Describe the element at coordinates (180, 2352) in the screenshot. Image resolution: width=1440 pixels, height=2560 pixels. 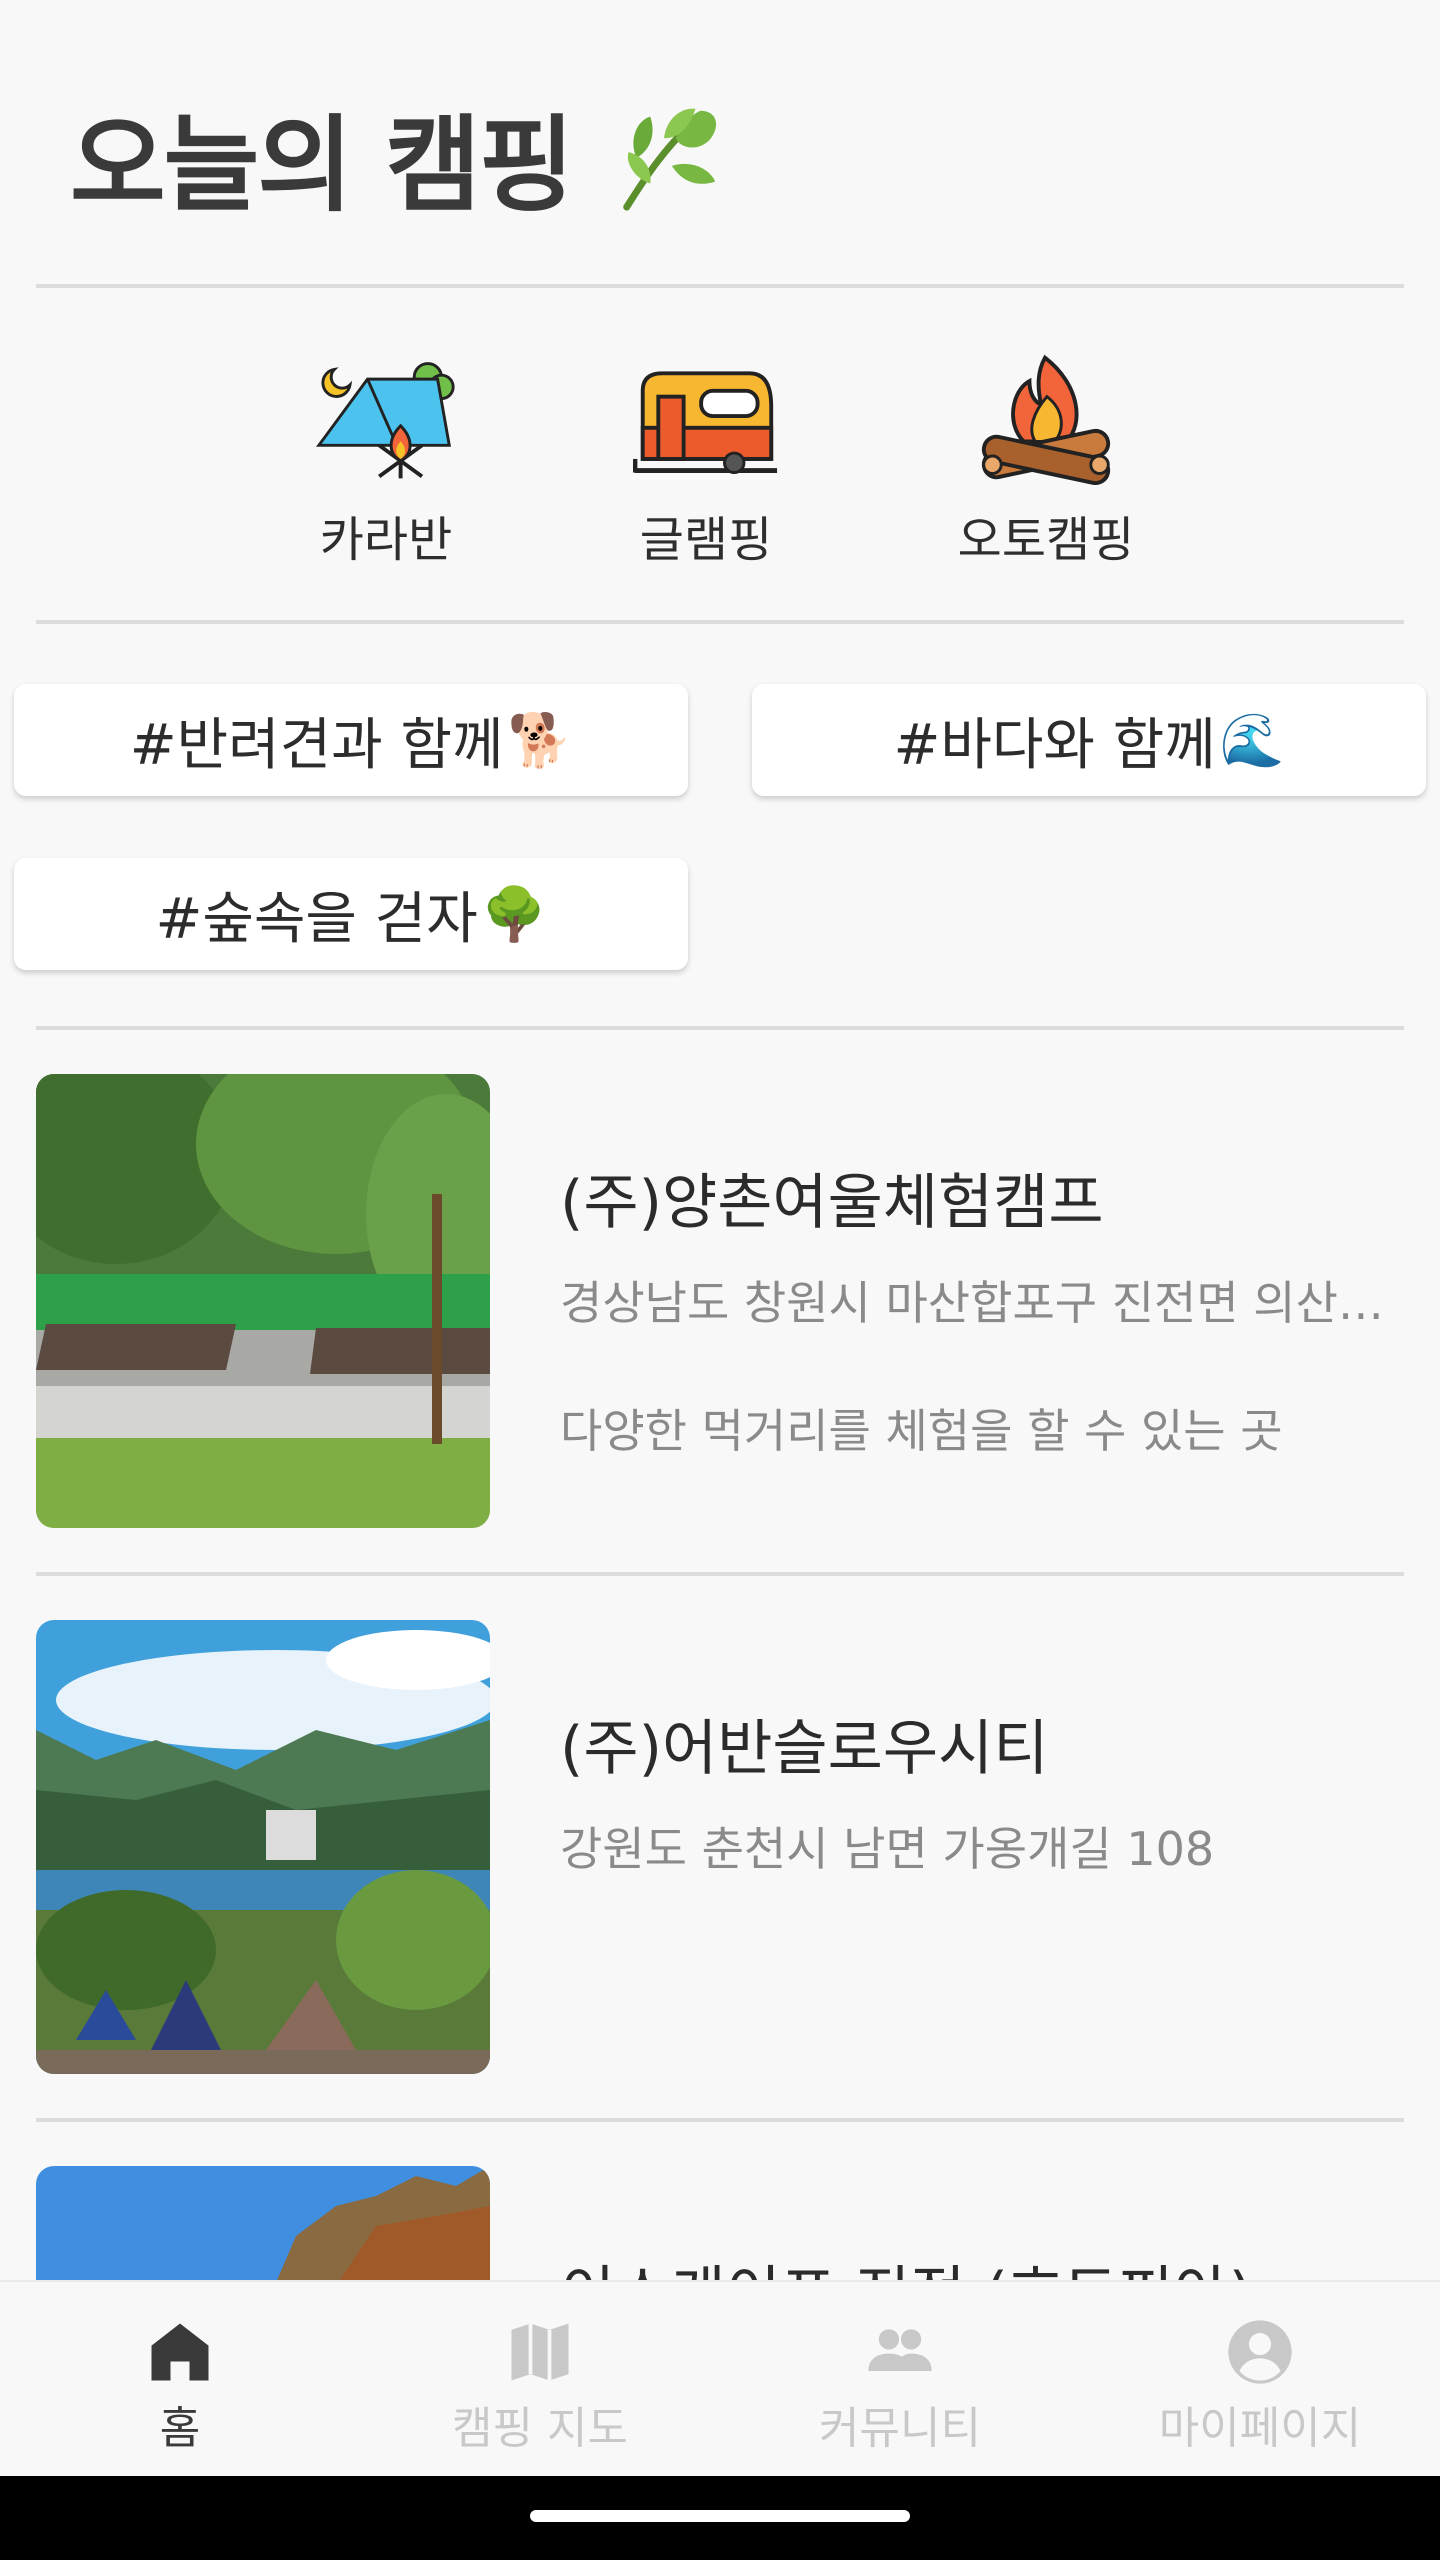
I see `home-icon` at that location.